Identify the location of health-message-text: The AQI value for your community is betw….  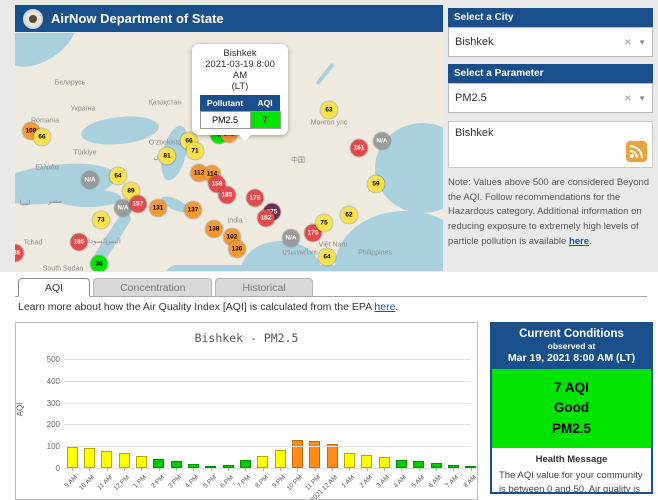
(571, 481).